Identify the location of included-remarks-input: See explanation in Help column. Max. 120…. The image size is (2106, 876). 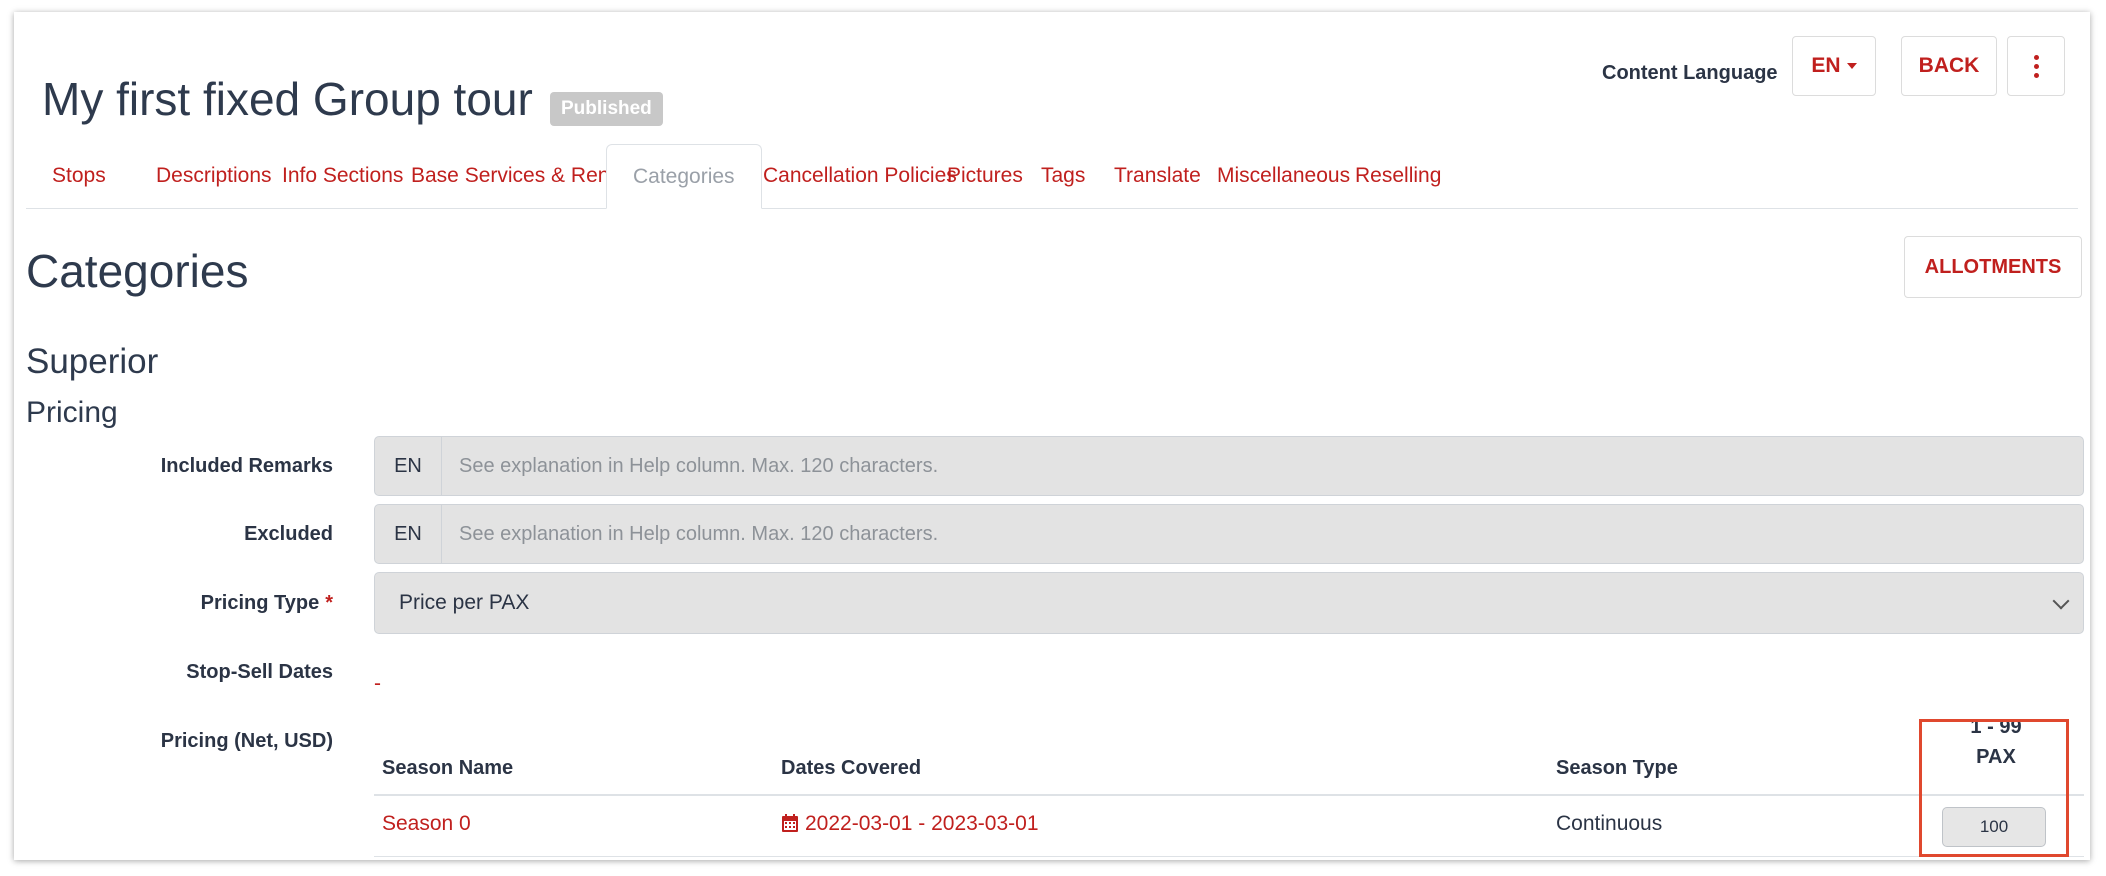
(1262, 466).